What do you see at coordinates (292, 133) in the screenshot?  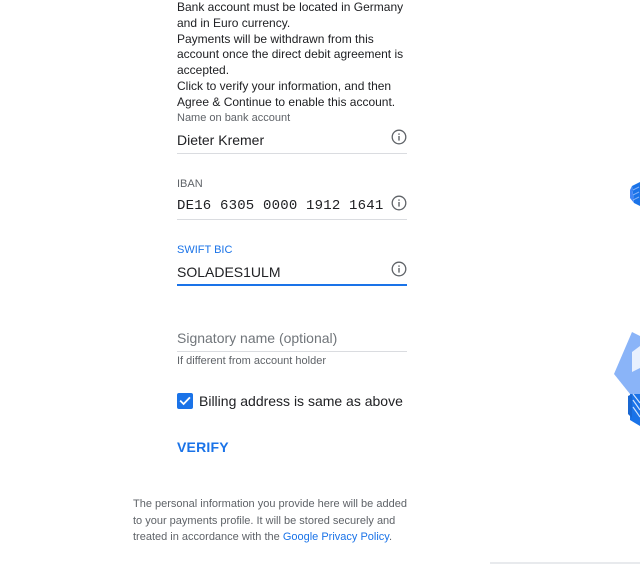 I see `name-on-account-field: Name on bank account Dieter Kremer` at bounding box center [292, 133].